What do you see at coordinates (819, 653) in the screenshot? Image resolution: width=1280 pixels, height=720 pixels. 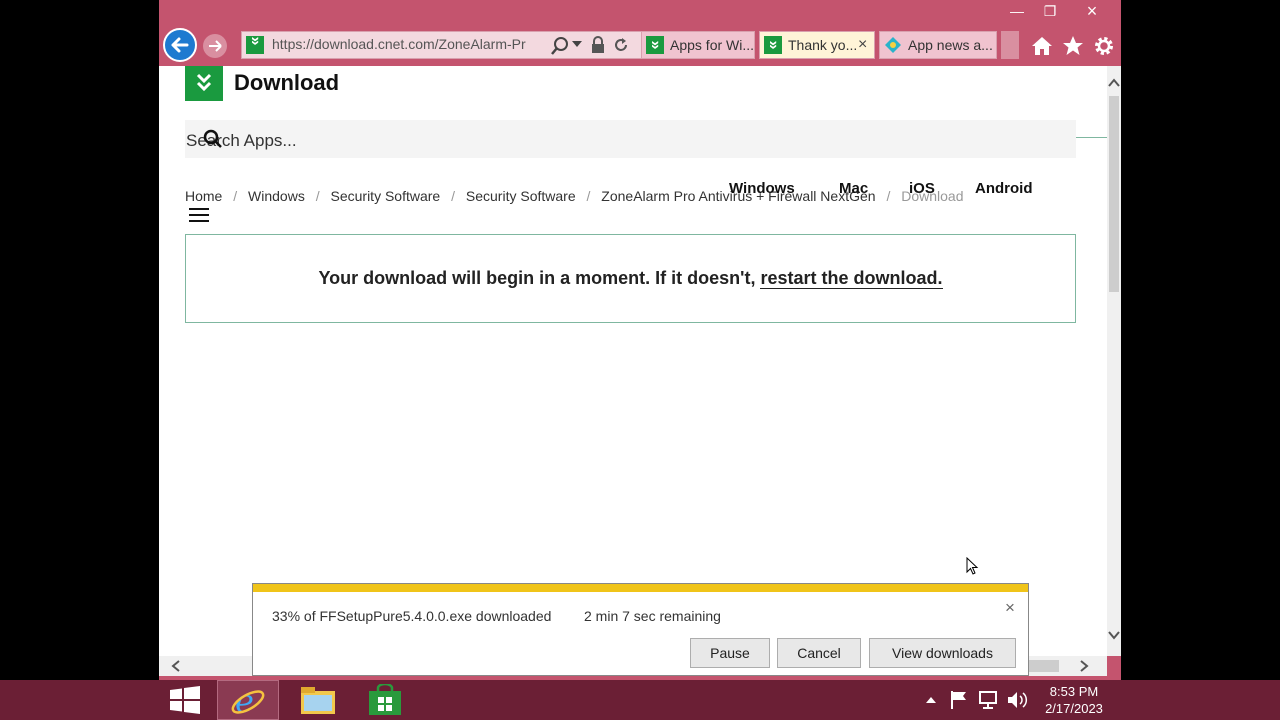 I see `cancel-button: Cancel` at bounding box center [819, 653].